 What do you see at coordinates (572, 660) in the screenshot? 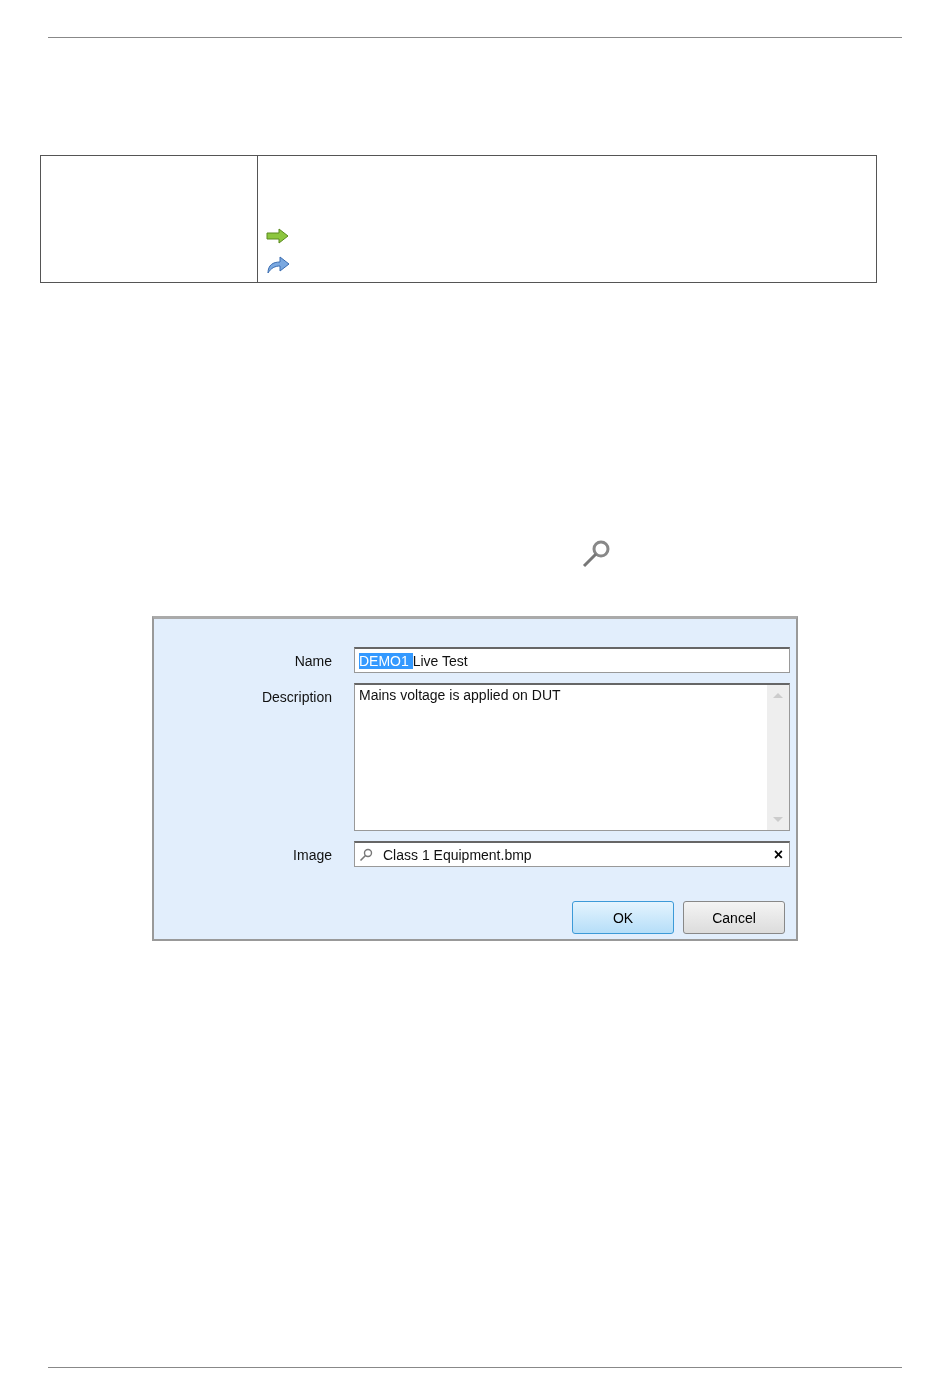
I see `name-field: DEMO1 Live Test` at bounding box center [572, 660].